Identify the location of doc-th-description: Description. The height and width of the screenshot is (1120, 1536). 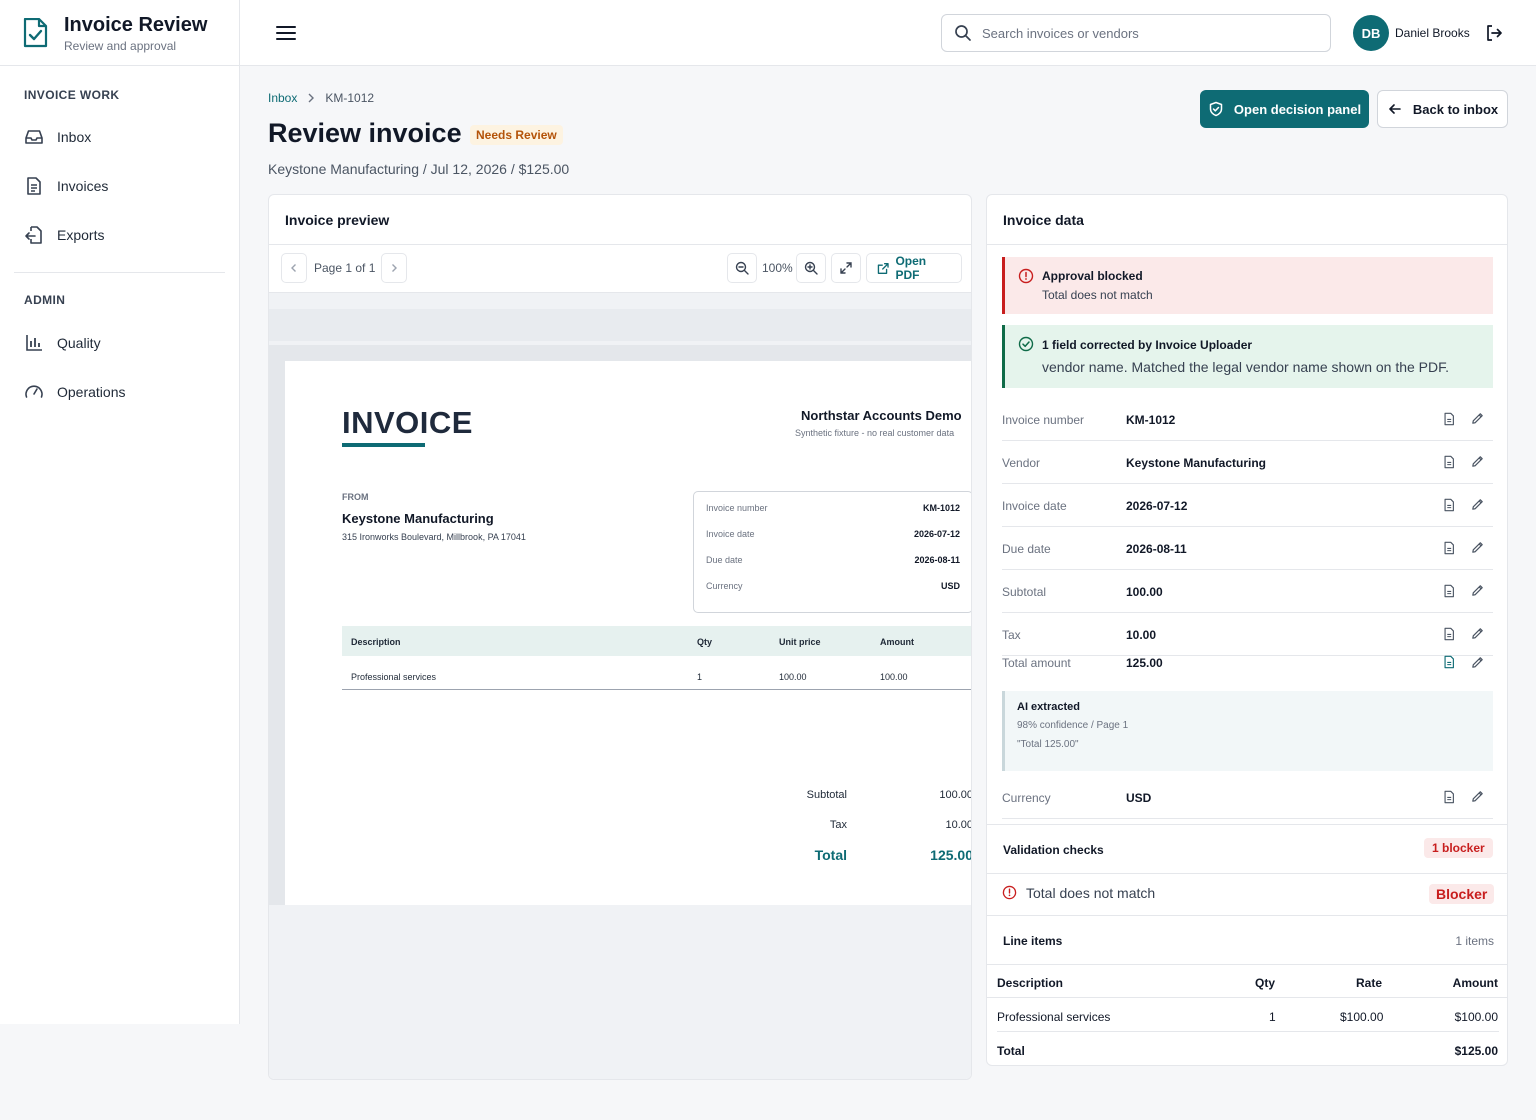
(376, 642).